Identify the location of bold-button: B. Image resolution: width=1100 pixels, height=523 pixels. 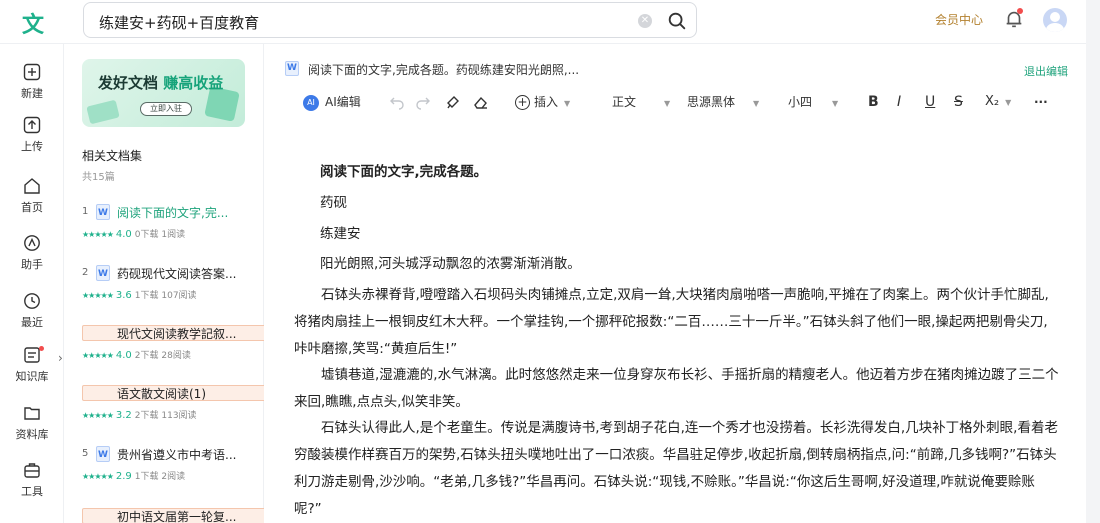
(873, 102).